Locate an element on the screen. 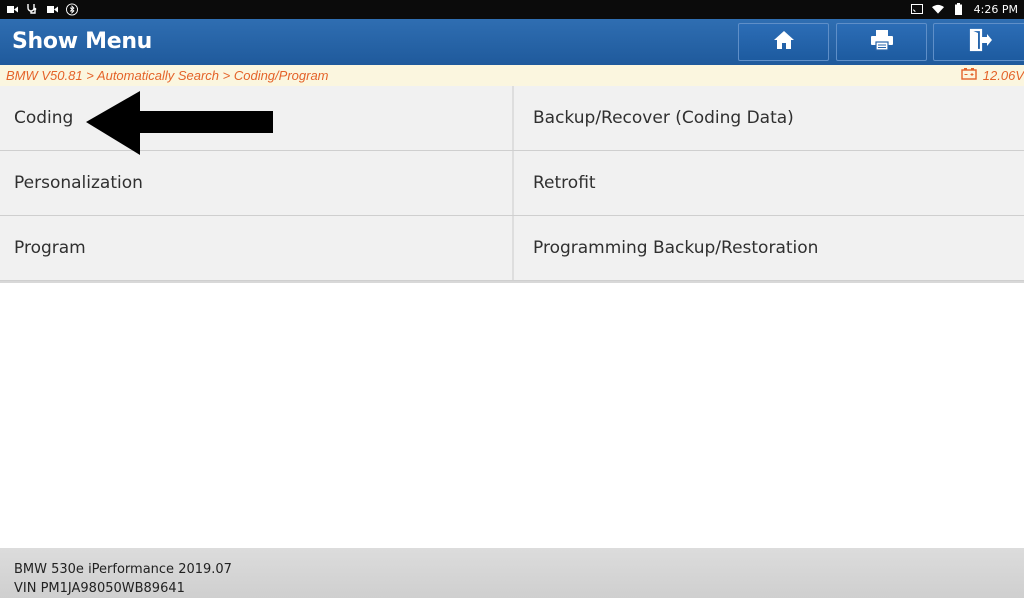 This screenshot has width=1024, height=598. menu-row: Program Programming Backup/Restoration is located at coordinates (512, 248).